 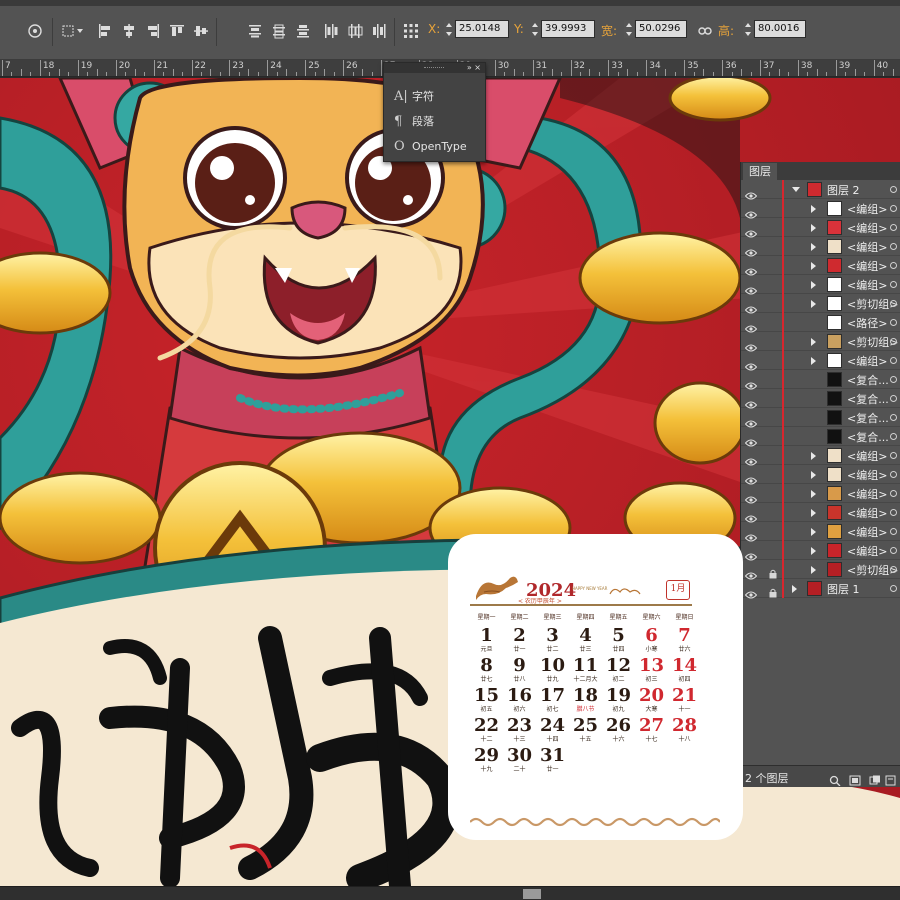 What do you see at coordinates (486, 641) in the screenshot?
I see `day-cell: 1 元旦` at bounding box center [486, 641].